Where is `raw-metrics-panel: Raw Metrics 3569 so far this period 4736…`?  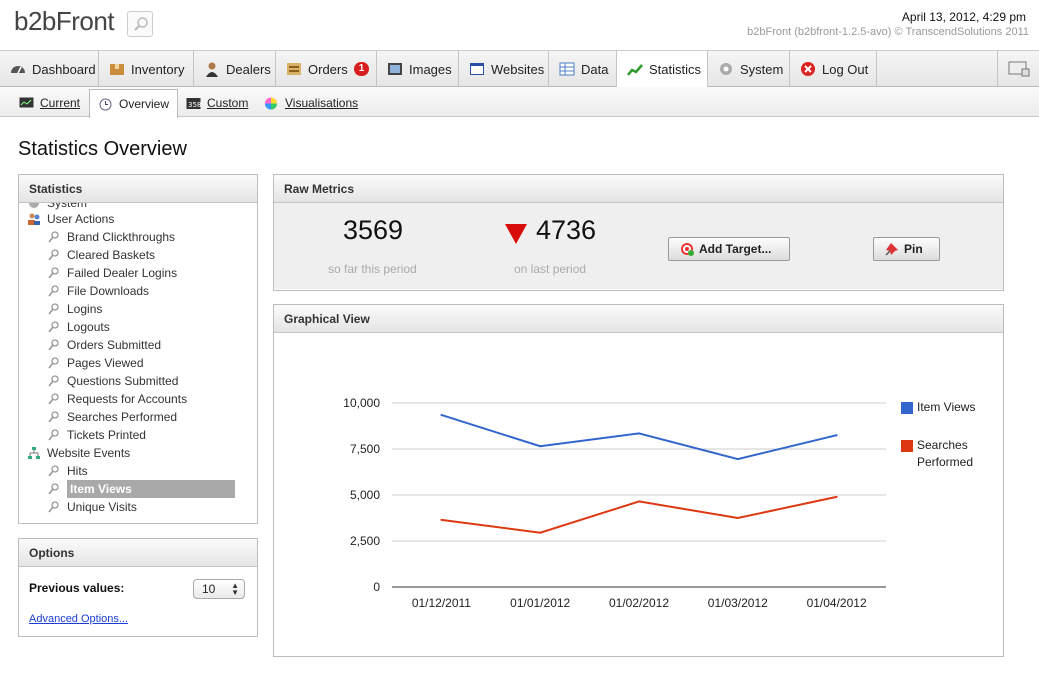 raw-metrics-panel: Raw Metrics 3569 so far this period 4736… is located at coordinates (638, 232).